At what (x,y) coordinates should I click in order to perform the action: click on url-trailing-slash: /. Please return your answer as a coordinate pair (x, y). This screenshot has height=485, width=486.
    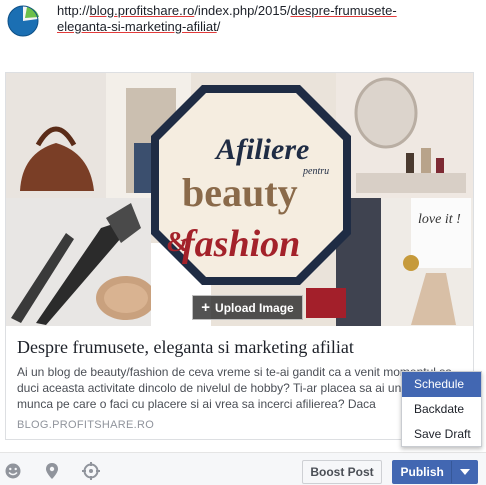
    Looking at the image, I should click on (218, 26).